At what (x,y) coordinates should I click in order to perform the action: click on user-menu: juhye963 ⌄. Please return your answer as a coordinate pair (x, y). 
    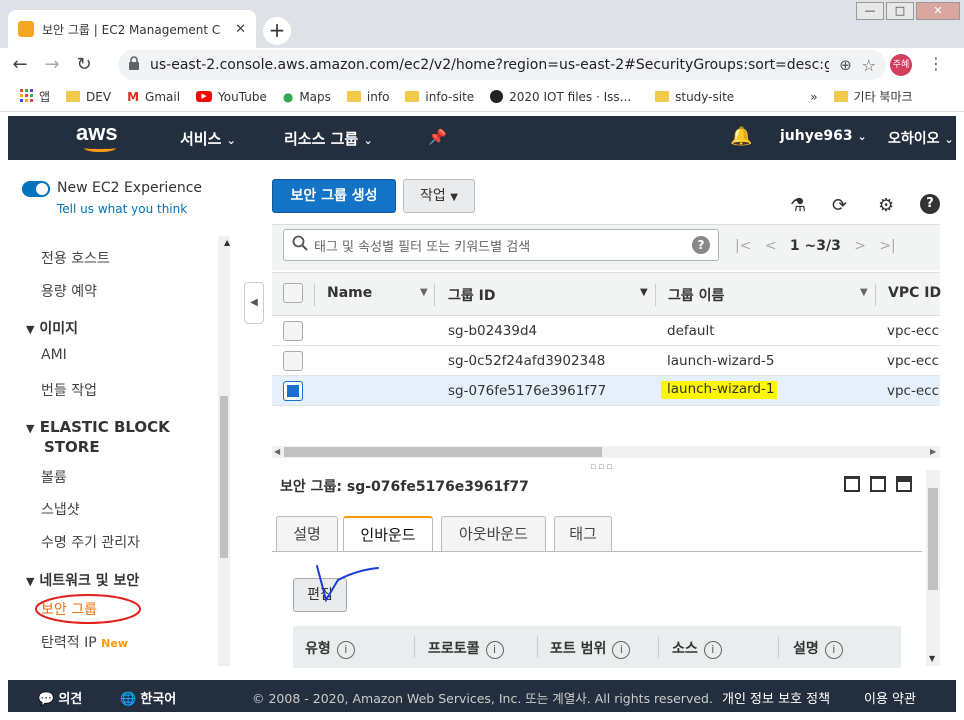
    Looking at the image, I should click on (823, 136).